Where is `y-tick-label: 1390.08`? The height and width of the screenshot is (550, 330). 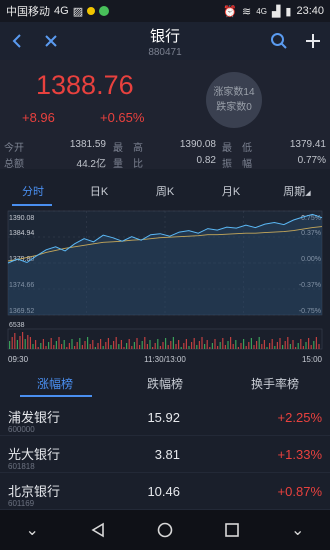
y-tick-label: 1390.08 is located at coordinates (21, 218).